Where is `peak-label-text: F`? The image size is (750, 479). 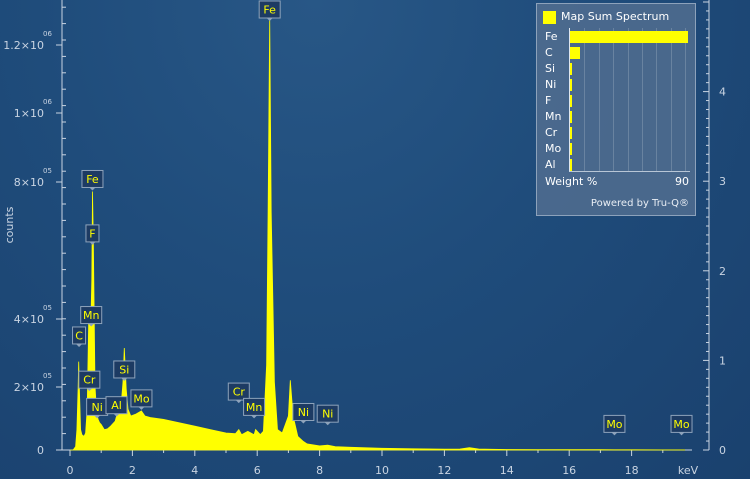 peak-label-text: F is located at coordinates (92, 233).